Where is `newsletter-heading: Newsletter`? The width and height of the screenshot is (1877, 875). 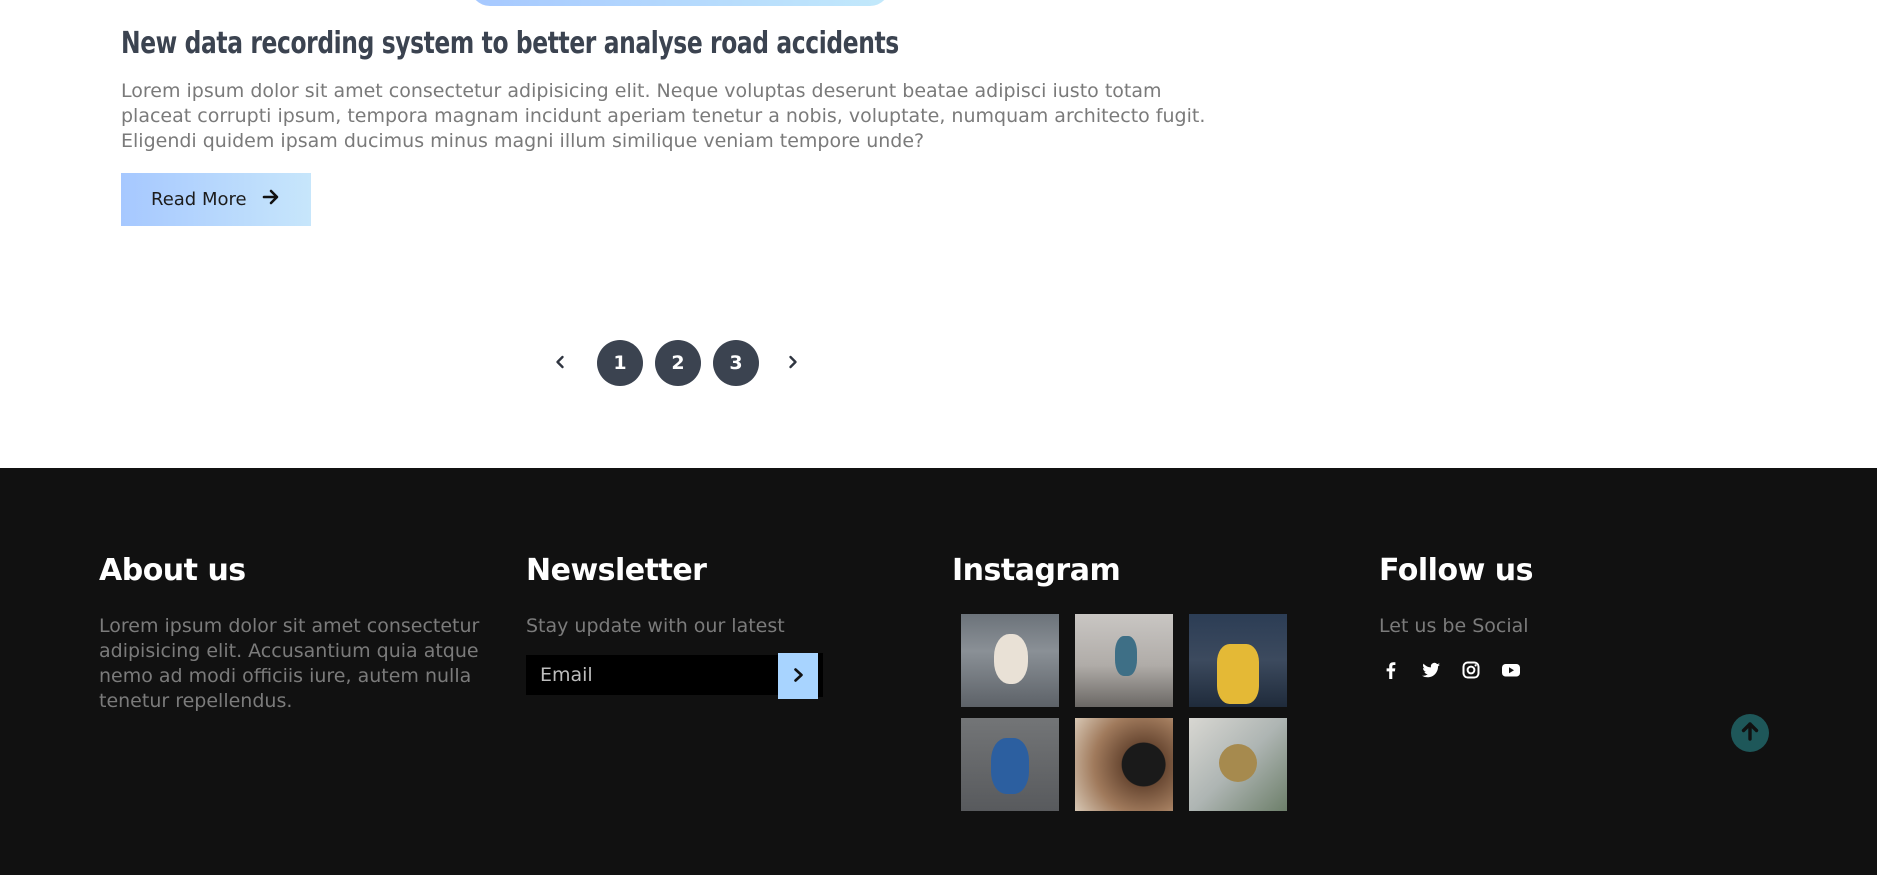
newsletter-heading: Newsletter is located at coordinates (616, 570).